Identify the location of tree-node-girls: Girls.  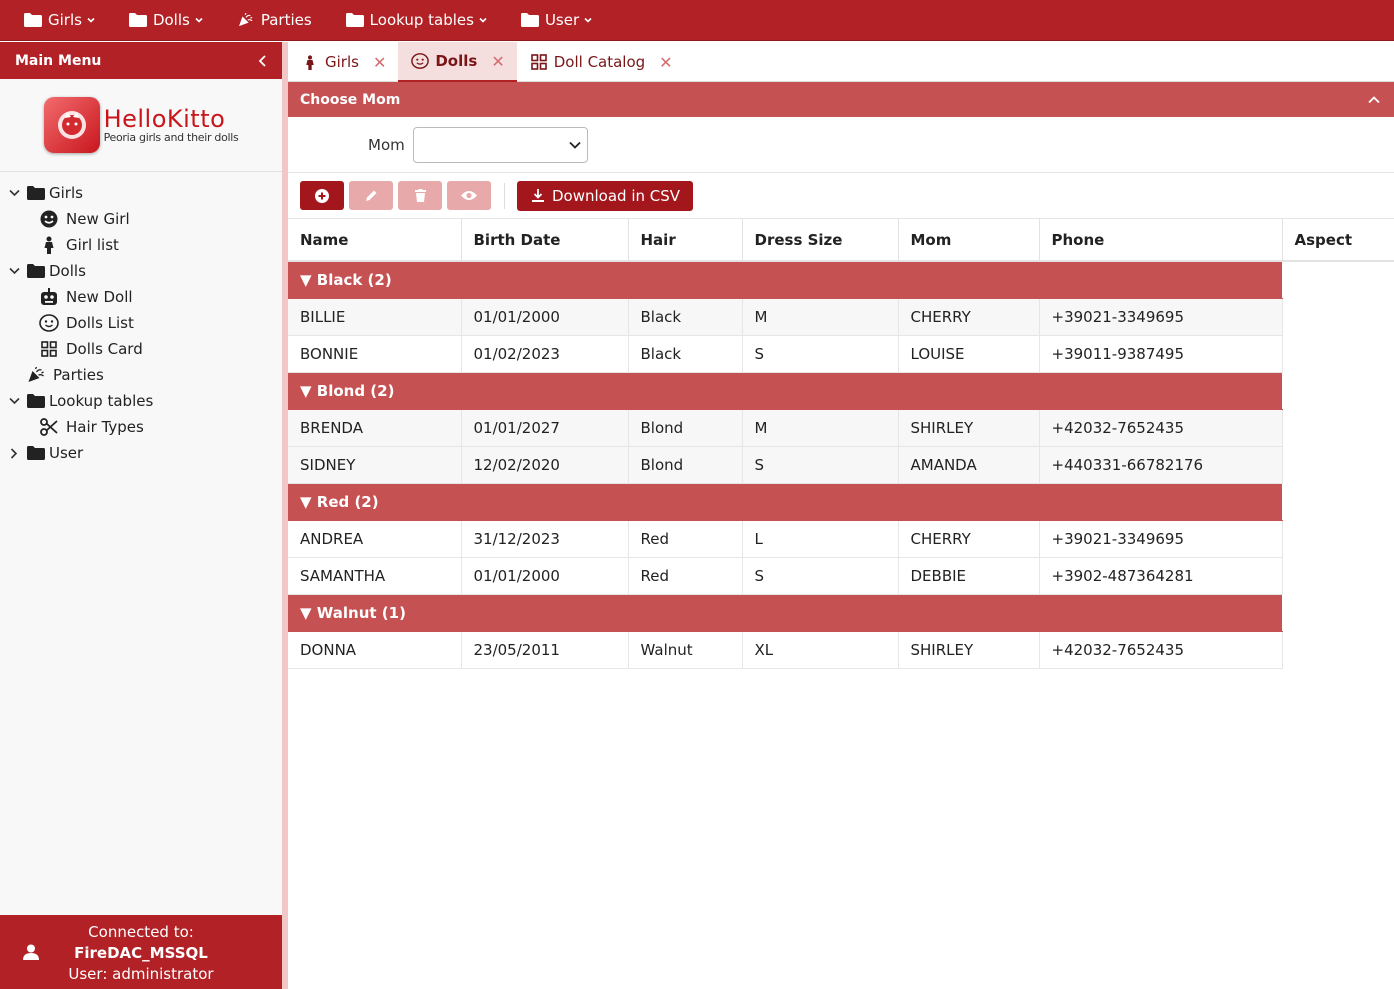
(141, 193).